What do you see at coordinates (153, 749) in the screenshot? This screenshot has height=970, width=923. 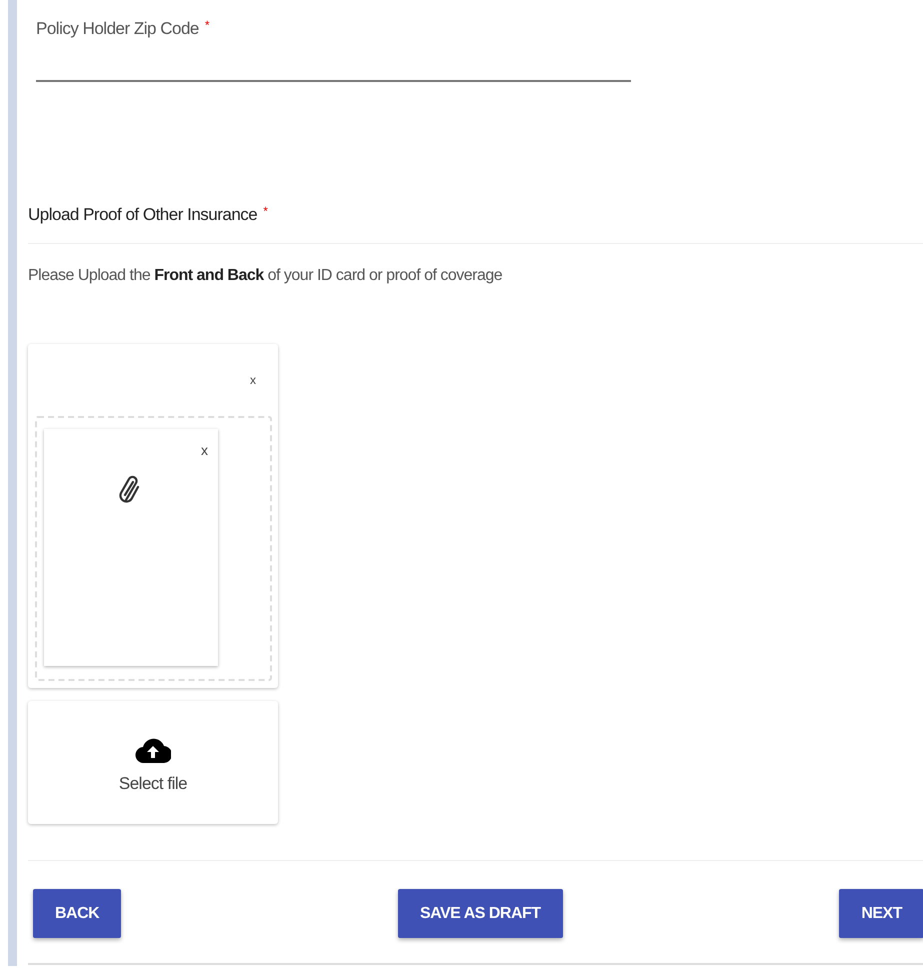 I see `cloud-upload-icon` at bounding box center [153, 749].